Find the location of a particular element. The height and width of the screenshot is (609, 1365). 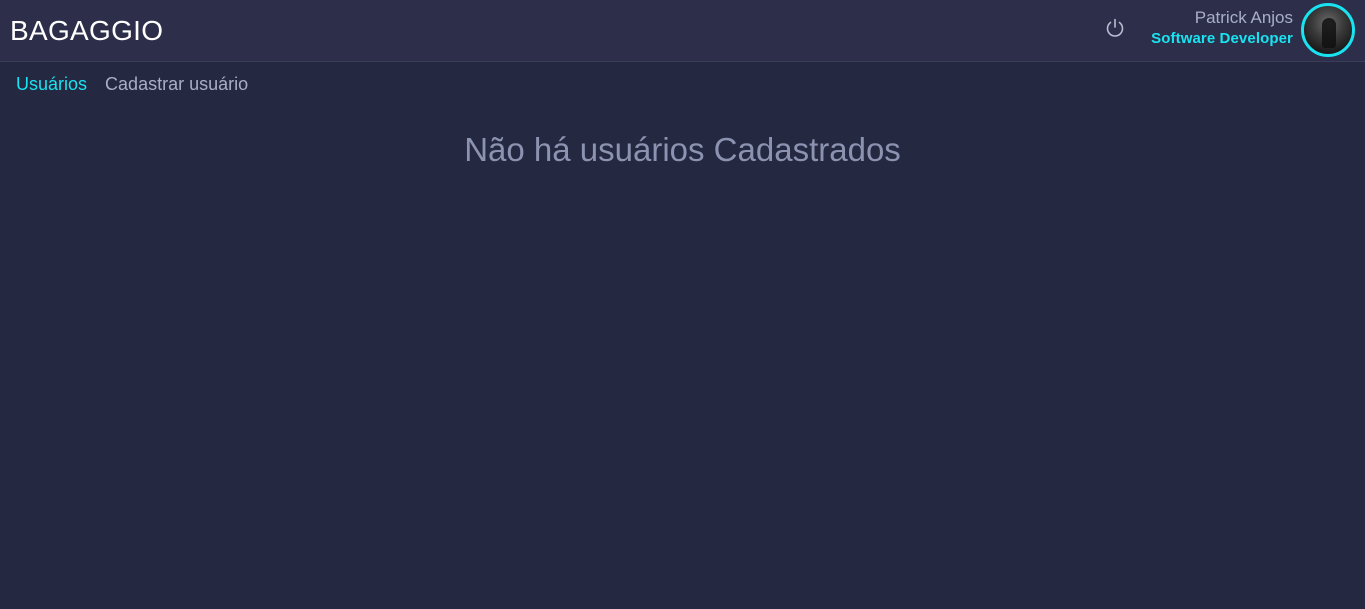

tab-cadastrar-usuario: Cadastrar usuário is located at coordinates (176, 84).